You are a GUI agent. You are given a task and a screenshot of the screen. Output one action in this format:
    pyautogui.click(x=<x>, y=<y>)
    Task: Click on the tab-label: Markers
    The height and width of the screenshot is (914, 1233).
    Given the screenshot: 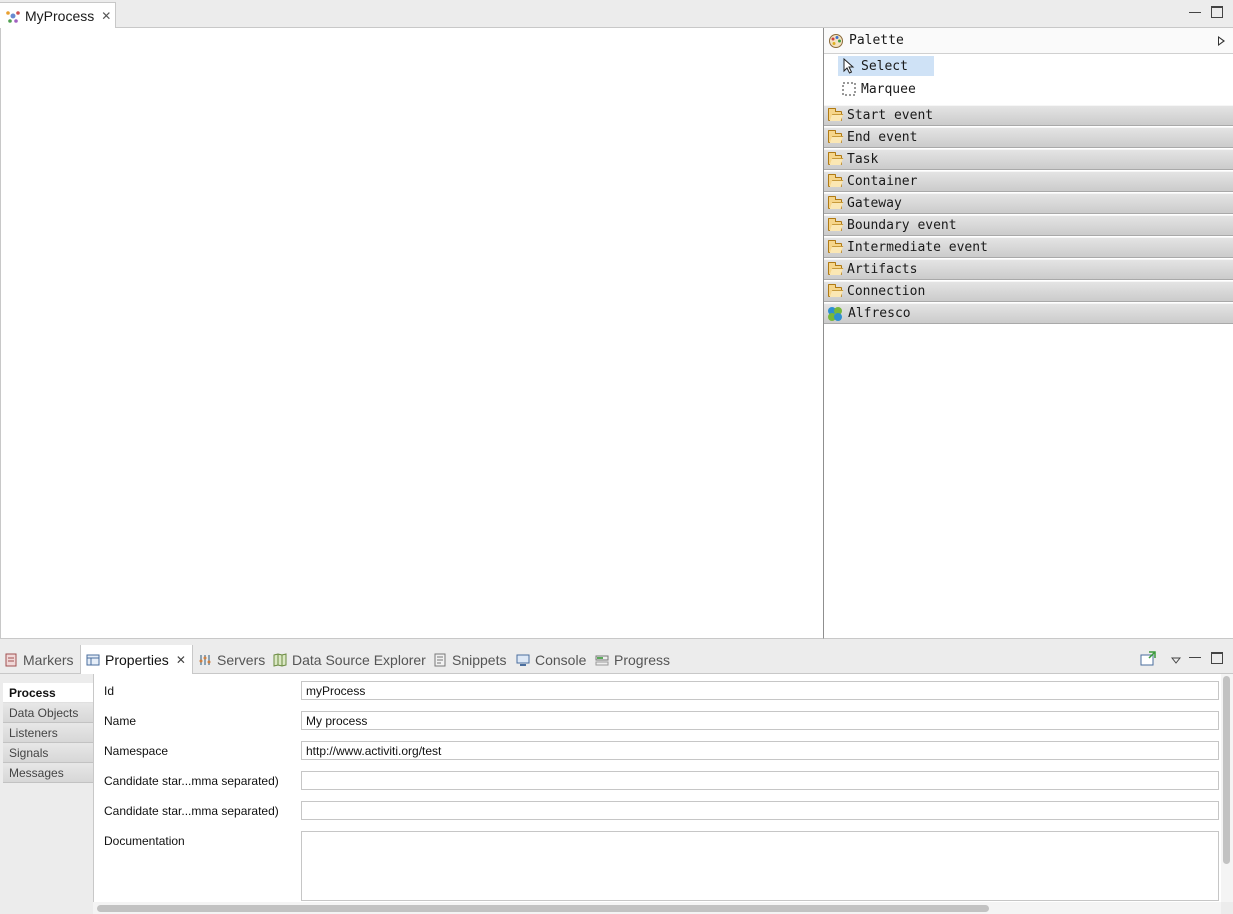 What is the action you would take?
    pyautogui.click(x=48, y=659)
    